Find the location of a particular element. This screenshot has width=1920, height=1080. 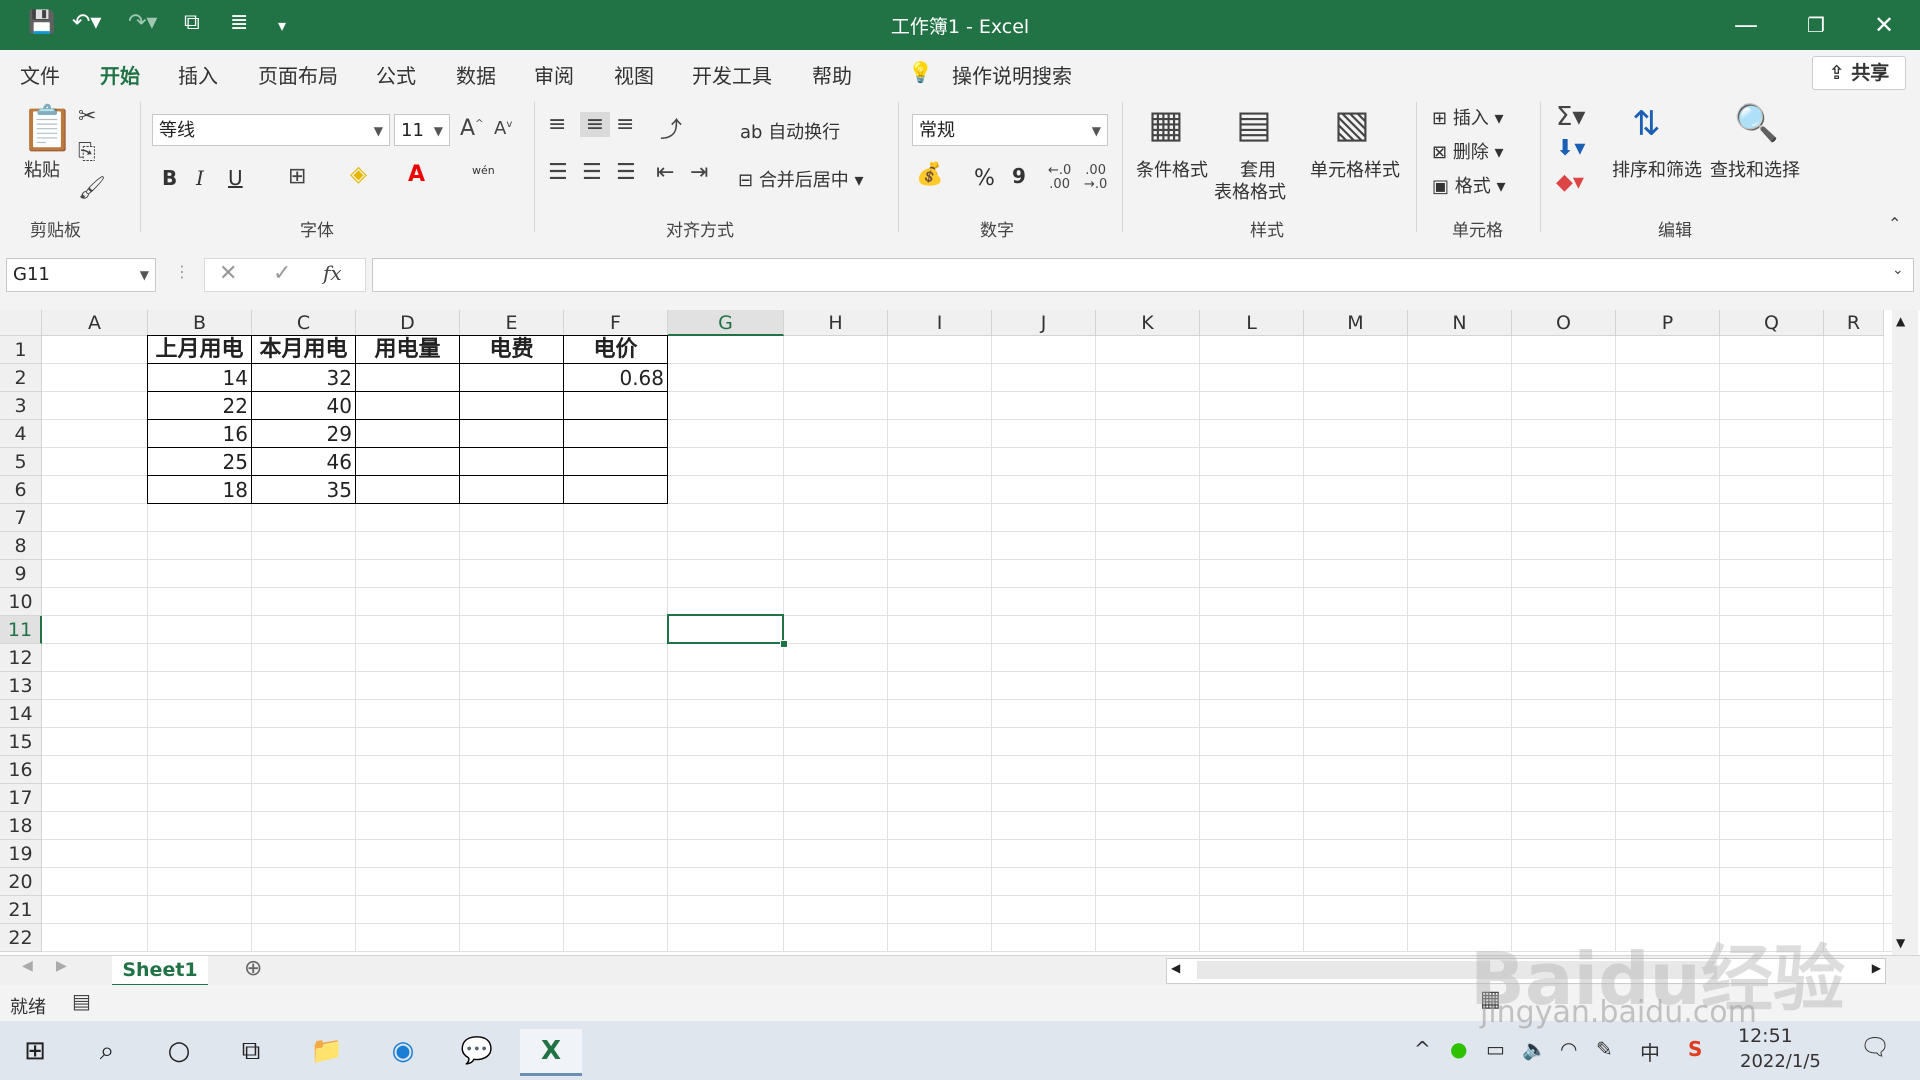

row-header: 19 is located at coordinates (21, 854).